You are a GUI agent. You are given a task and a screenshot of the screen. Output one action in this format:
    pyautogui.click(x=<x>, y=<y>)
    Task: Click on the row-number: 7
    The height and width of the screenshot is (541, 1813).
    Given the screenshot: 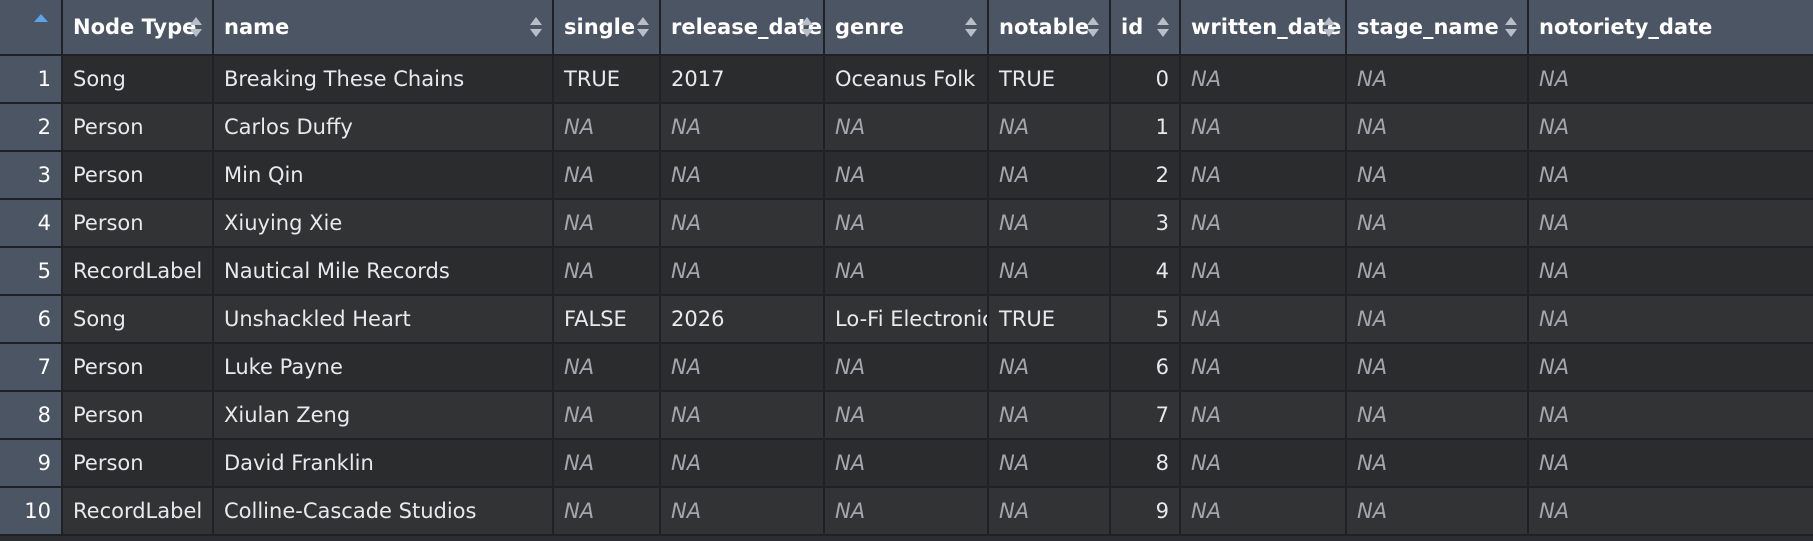 What is the action you would take?
    pyautogui.click(x=31, y=367)
    